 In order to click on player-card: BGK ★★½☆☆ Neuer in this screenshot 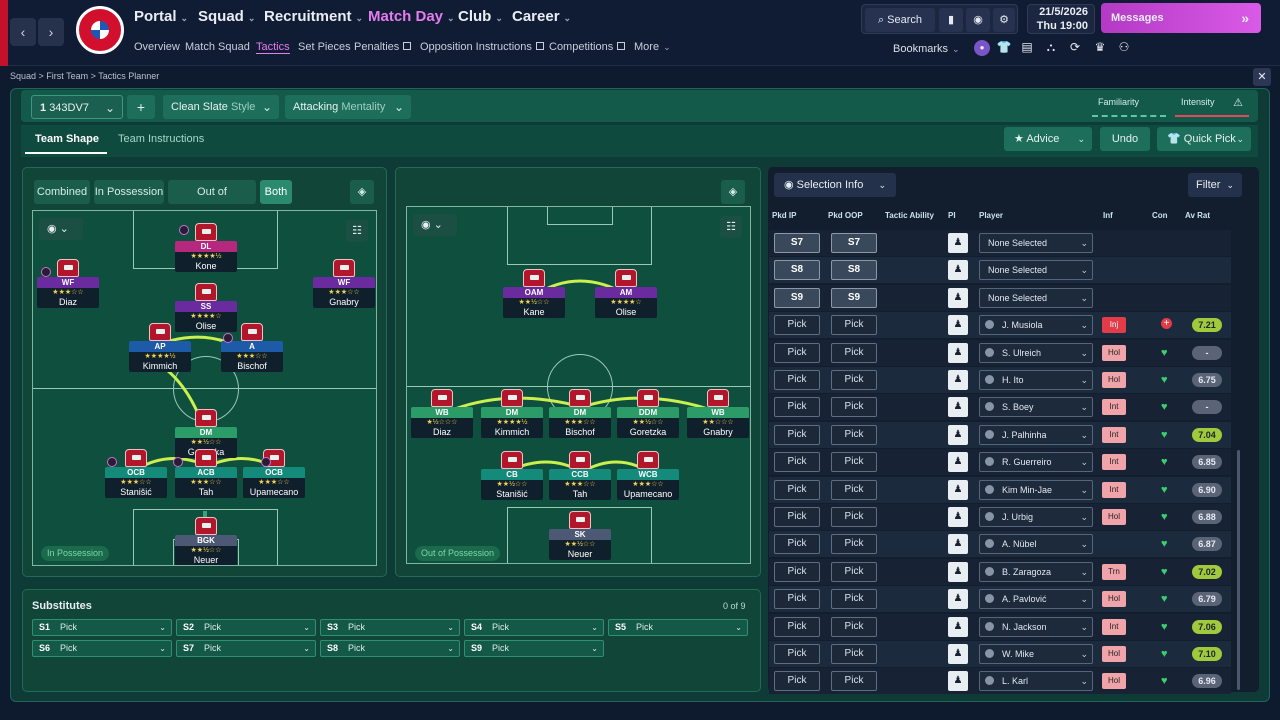, I will do `click(206, 541)`.